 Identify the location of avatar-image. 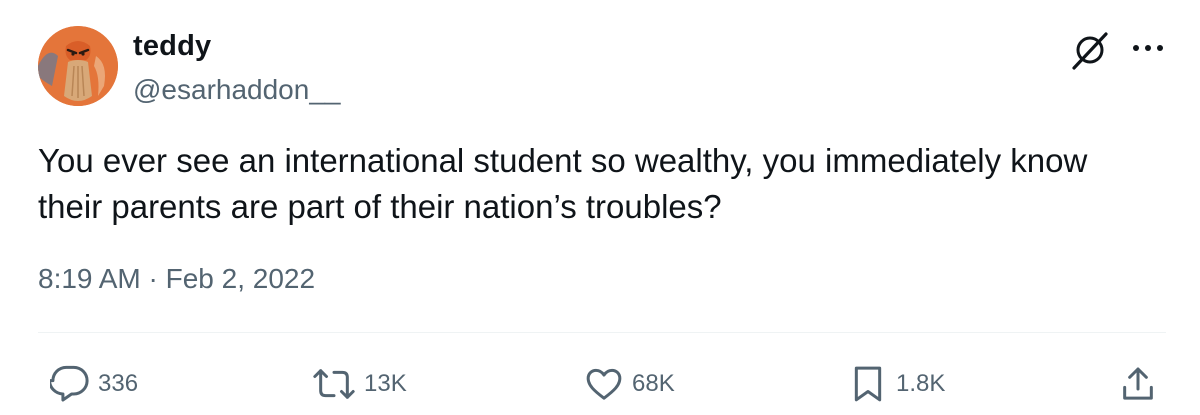
(78, 66).